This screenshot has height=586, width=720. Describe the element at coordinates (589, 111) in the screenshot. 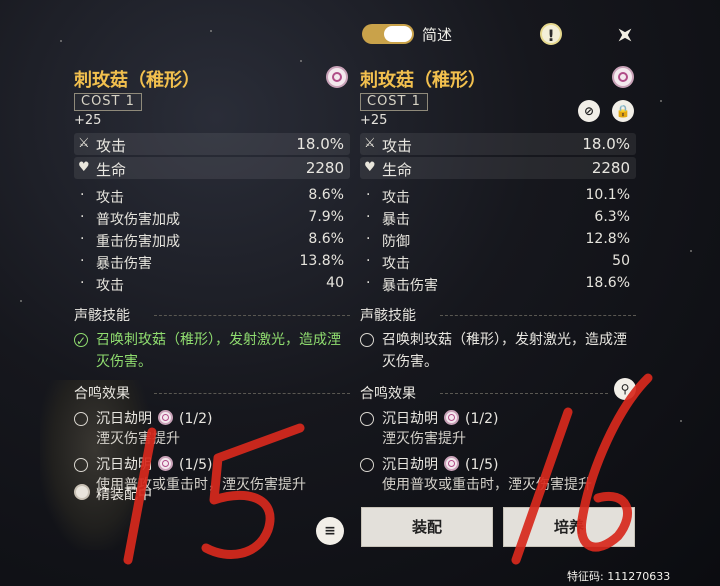

I see `discard-icon: ⊘` at that location.